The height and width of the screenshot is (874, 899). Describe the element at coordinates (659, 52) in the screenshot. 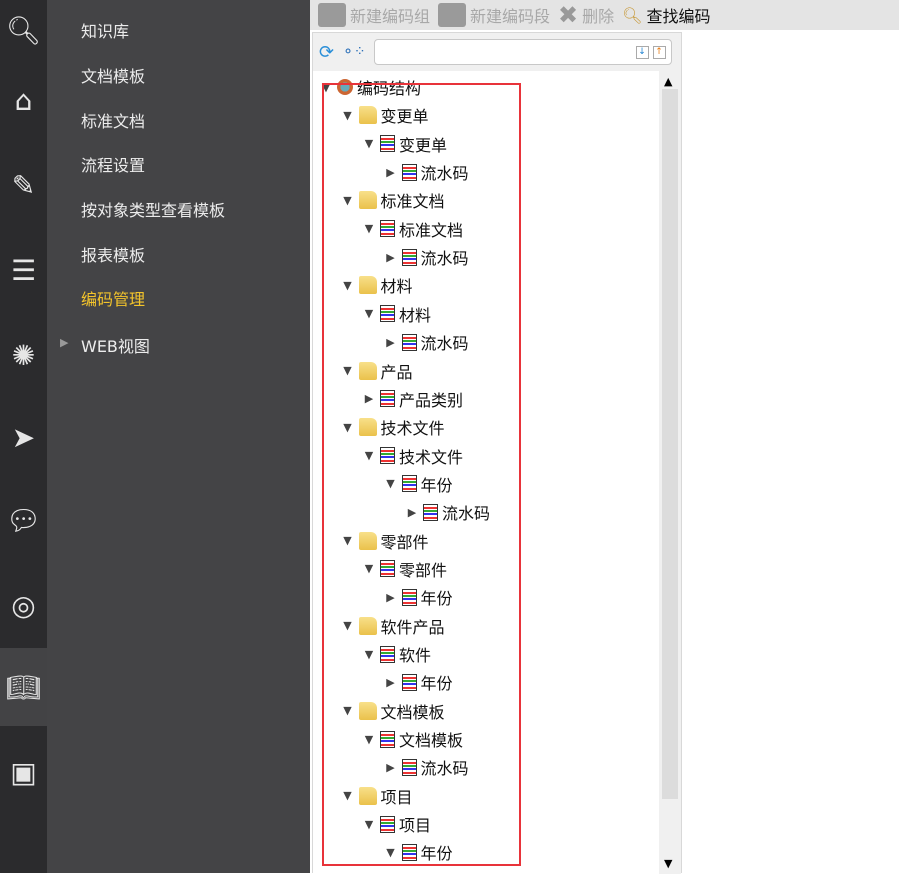

I see `search-up-button: ↑` at that location.